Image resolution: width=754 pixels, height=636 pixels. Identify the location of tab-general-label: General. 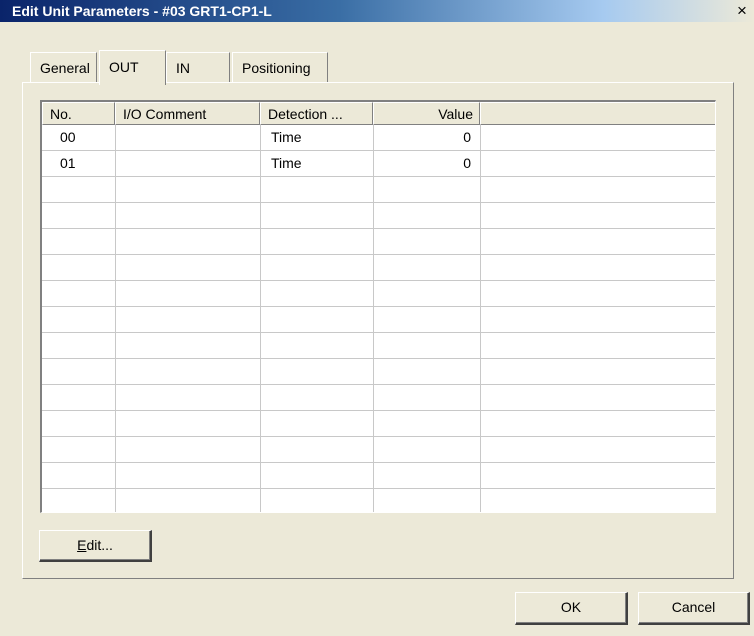
(65, 68).